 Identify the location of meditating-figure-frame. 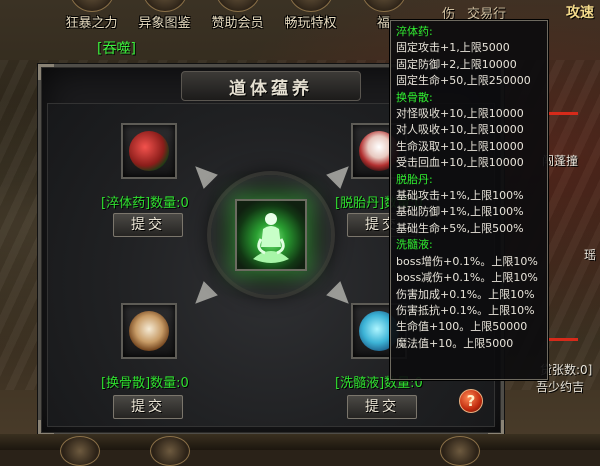
(271, 235).